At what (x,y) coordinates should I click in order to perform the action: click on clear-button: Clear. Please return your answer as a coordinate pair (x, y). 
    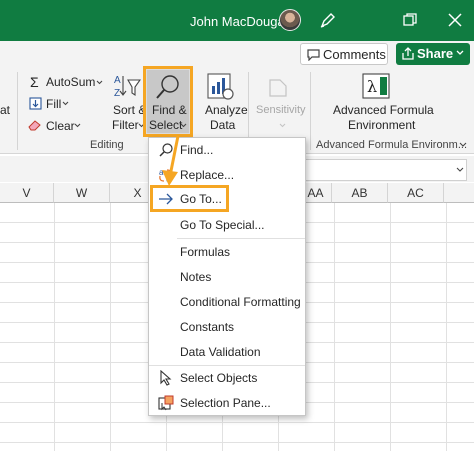
    Looking at the image, I should click on (60, 126).